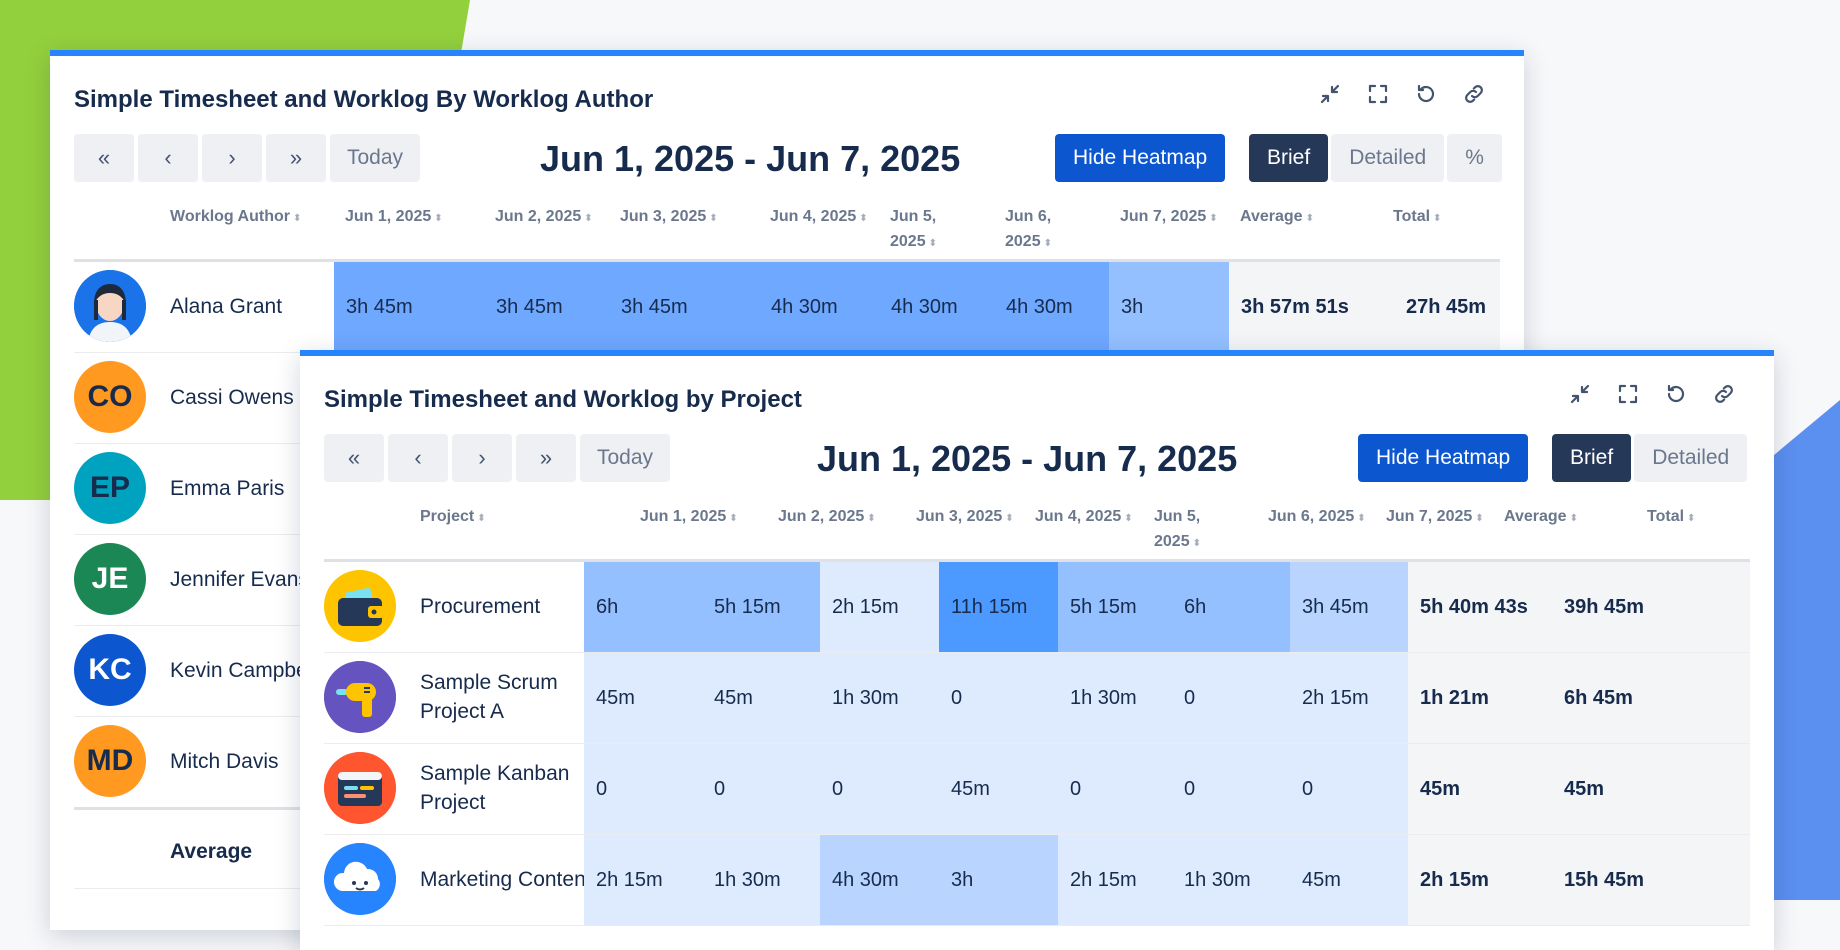  I want to click on date-range-title: Jun 1, 2025 - Jun 7, 2025, so click(750, 158).